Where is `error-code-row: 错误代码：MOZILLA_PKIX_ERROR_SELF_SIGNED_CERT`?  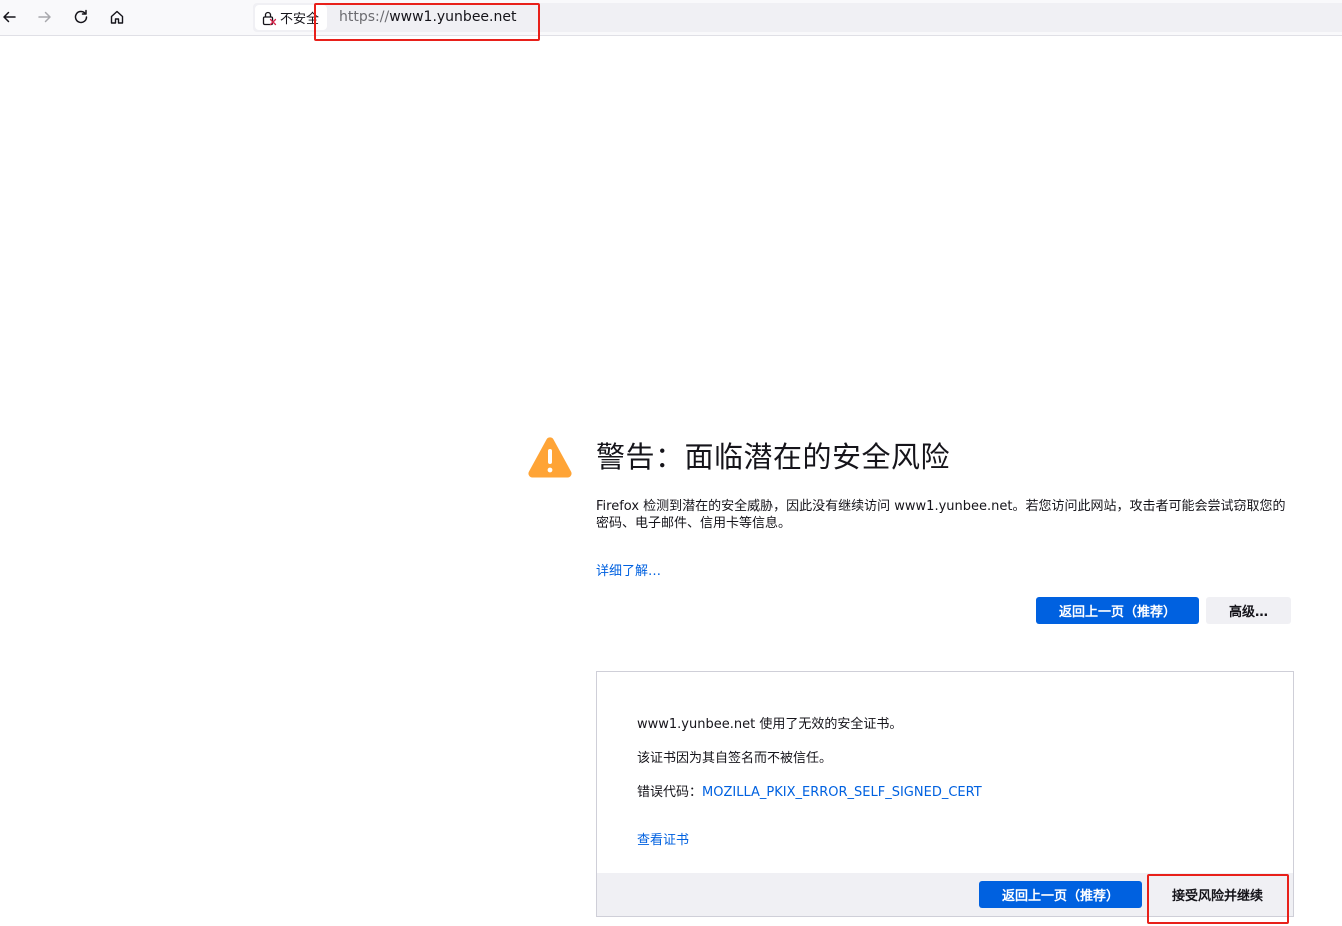
error-code-row: 错误代码：MOZILLA_PKIX_ERROR_SELF_SIGNED_CERT is located at coordinates (809, 790).